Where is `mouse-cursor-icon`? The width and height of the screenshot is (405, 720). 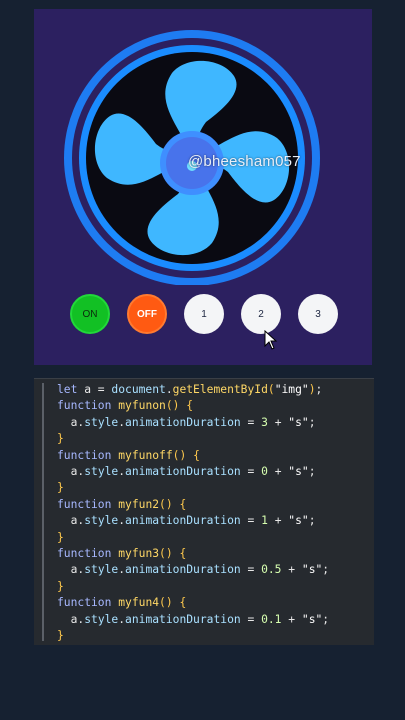 mouse-cursor-icon is located at coordinates (271, 340).